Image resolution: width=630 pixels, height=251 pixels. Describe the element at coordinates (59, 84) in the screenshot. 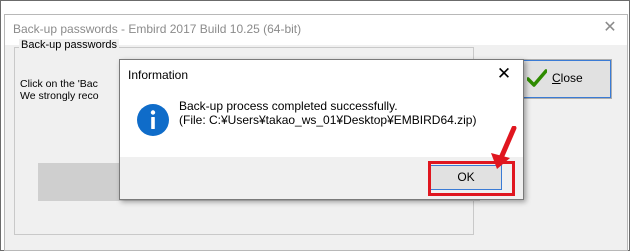

I see `group-line-1: Click on the 'Bac` at that location.